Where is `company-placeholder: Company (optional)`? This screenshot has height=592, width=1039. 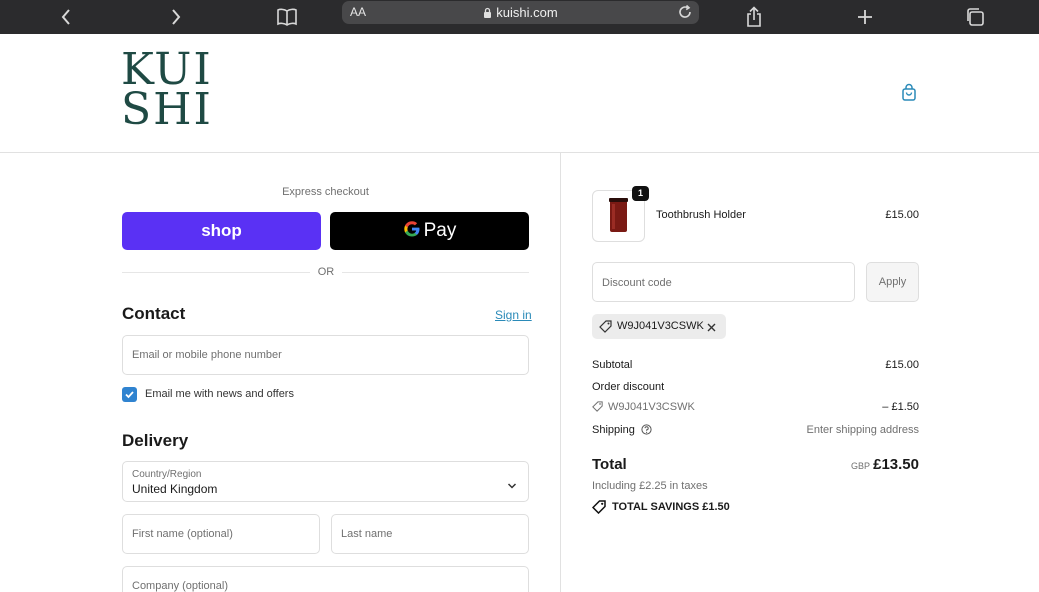
company-placeholder: Company (optional) is located at coordinates (180, 586).